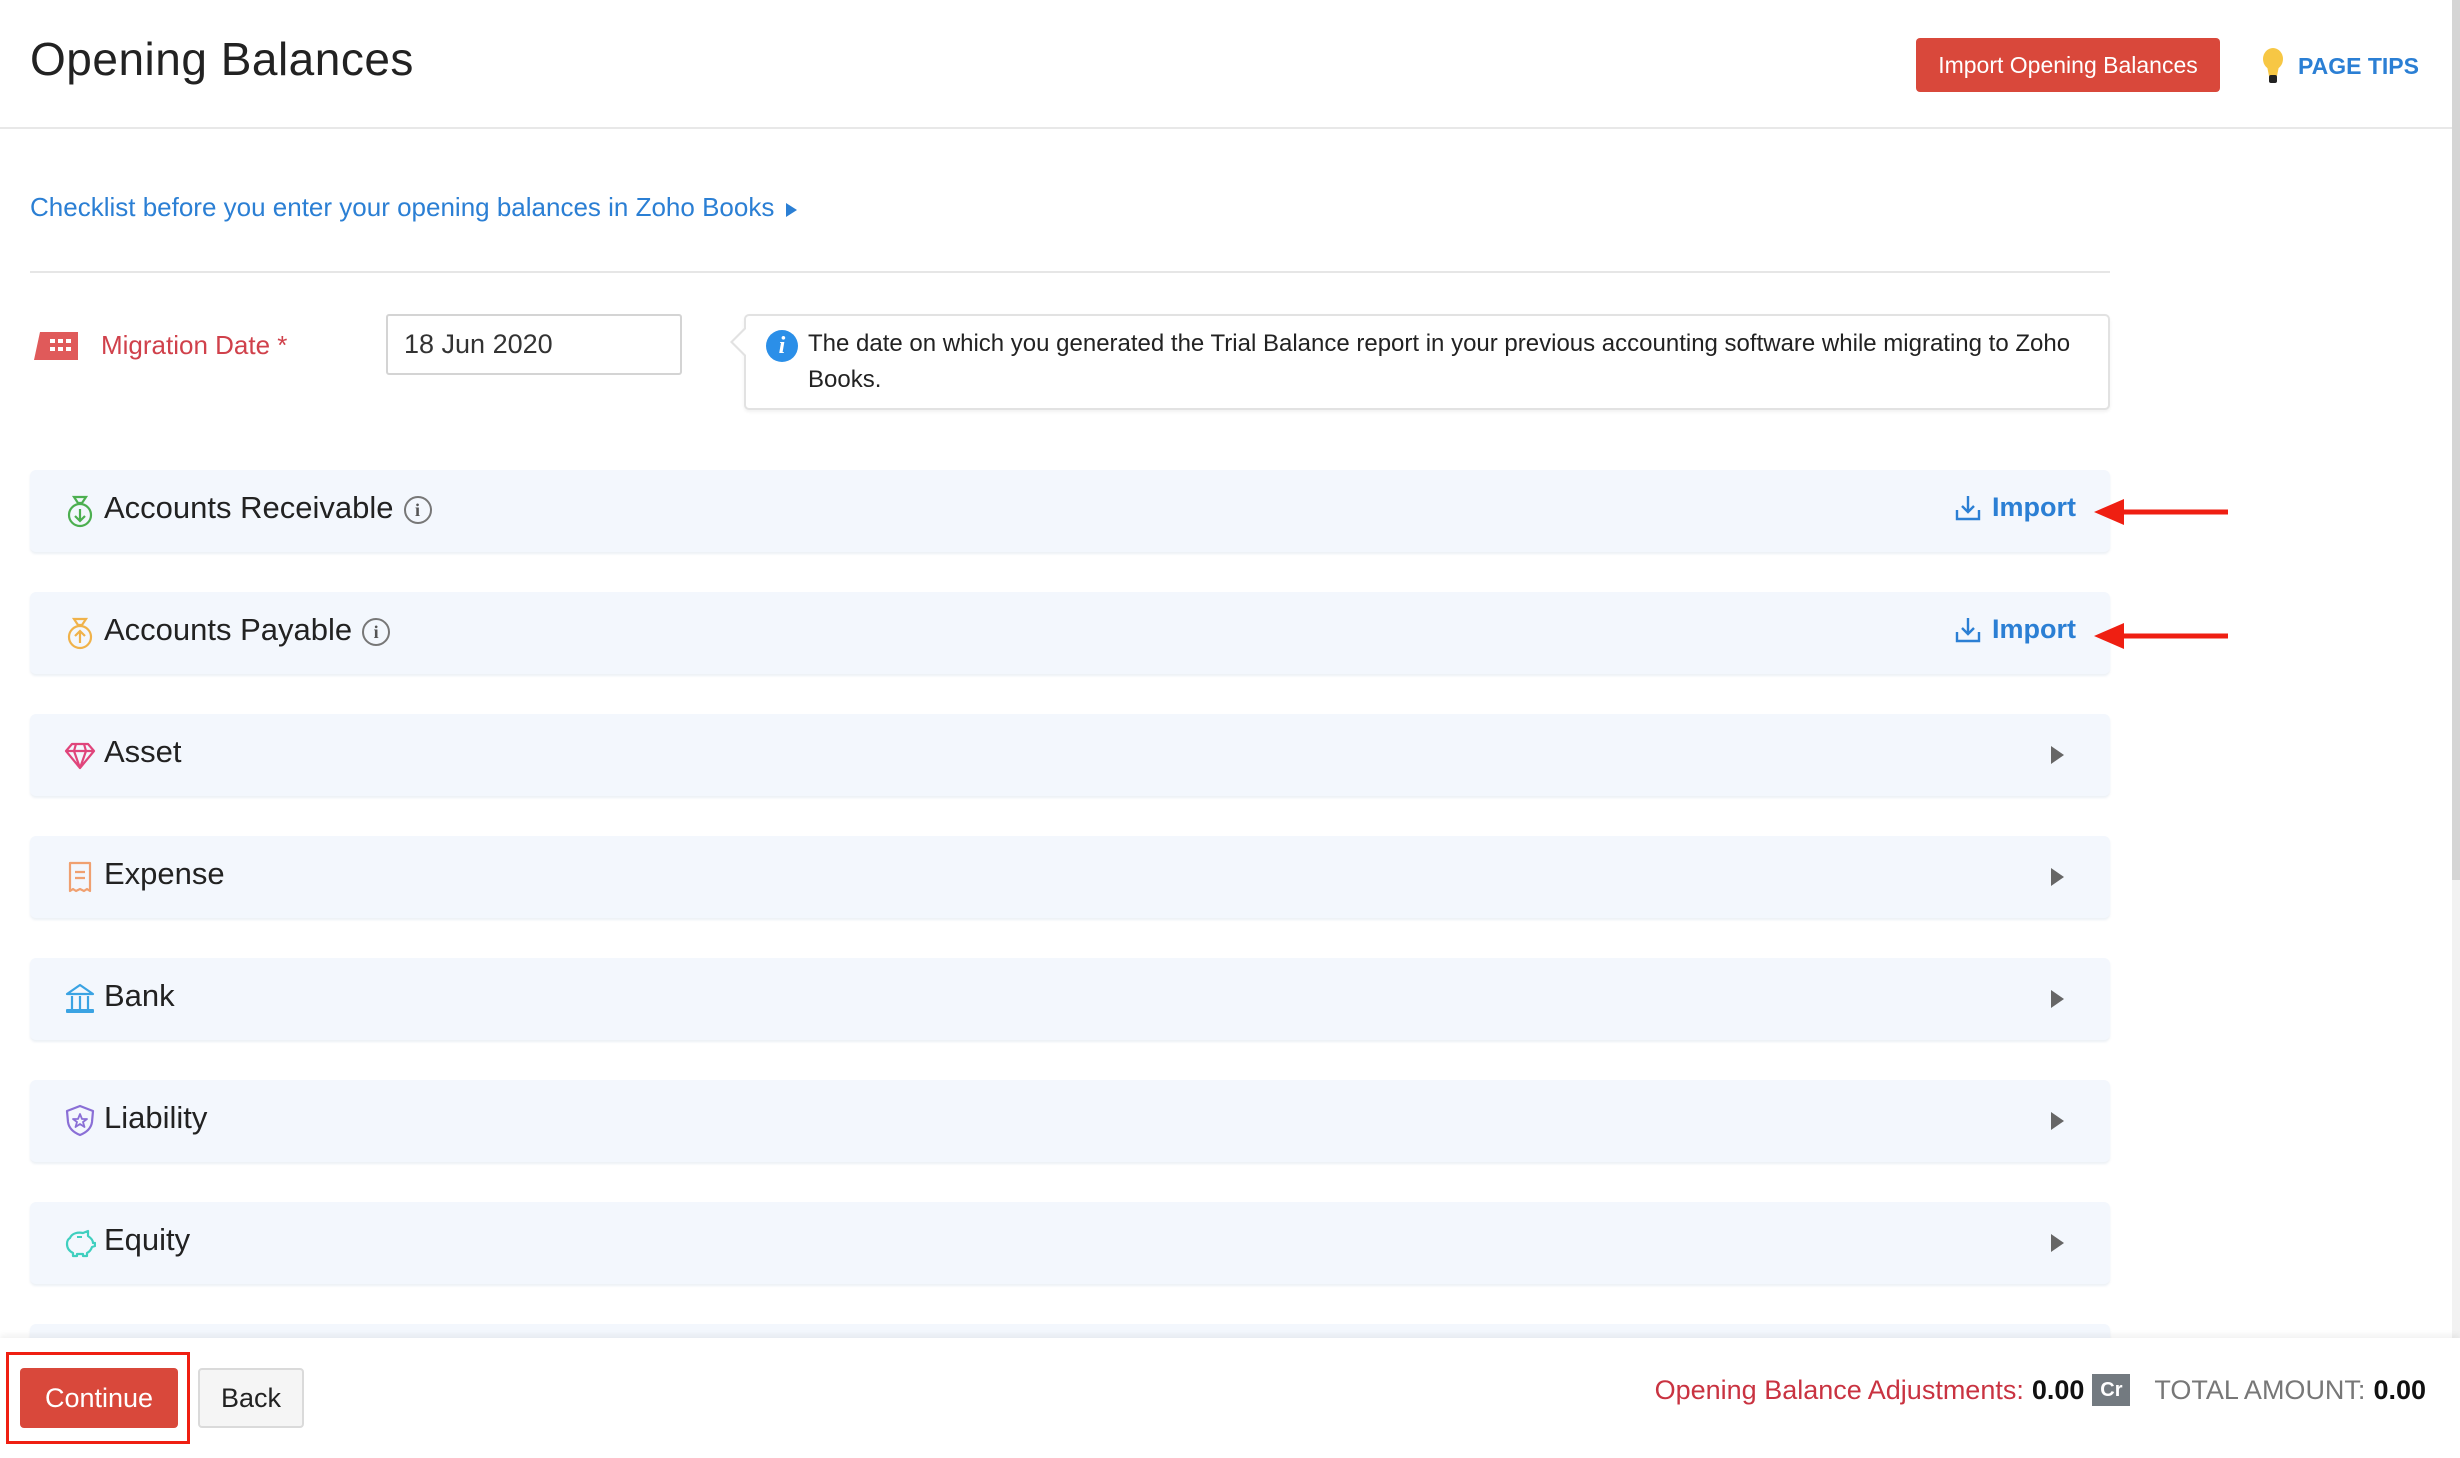 This screenshot has height=1458, width=2460. Describe the element at coordinates (792, 209) in the screenshot. I see `caret-right-icon` at that location.